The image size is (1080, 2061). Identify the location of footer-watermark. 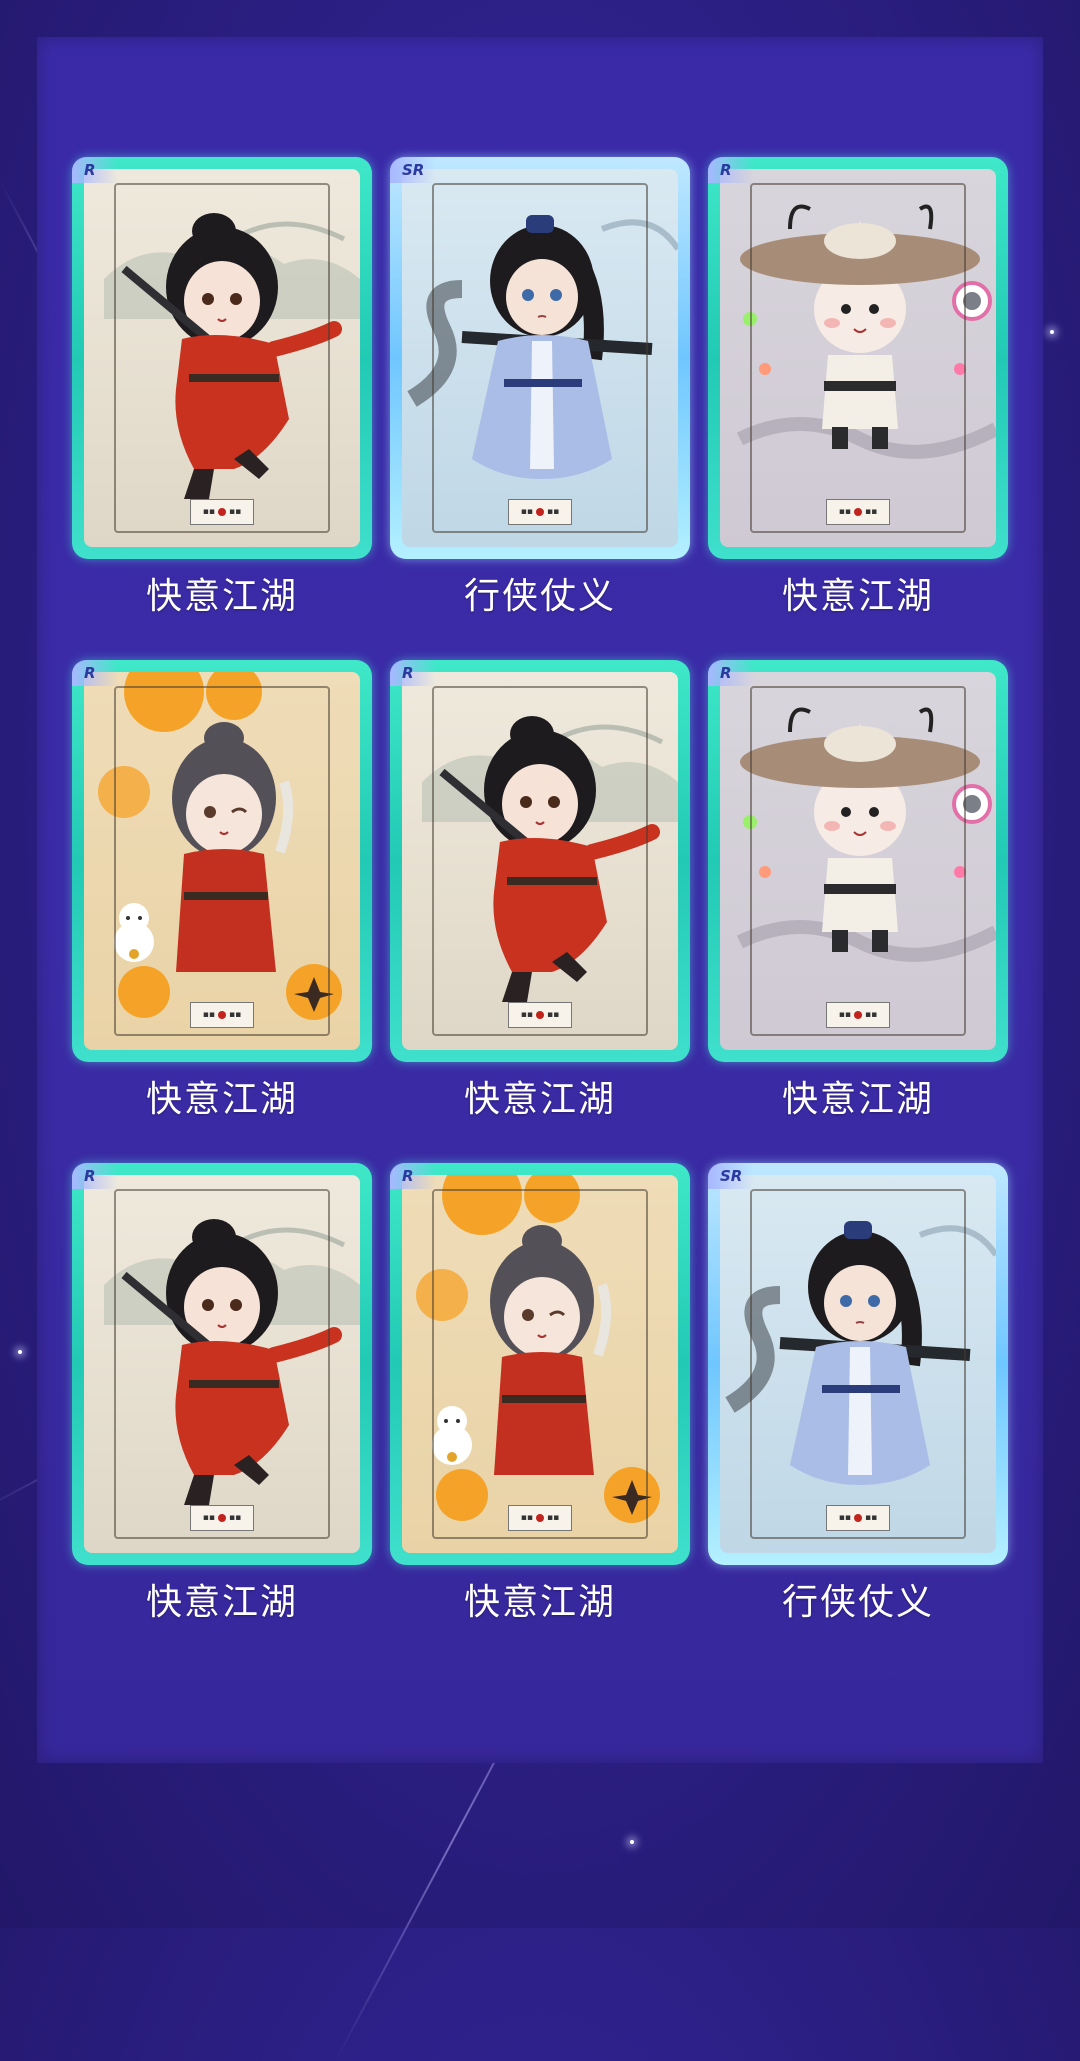
(530, 1833).